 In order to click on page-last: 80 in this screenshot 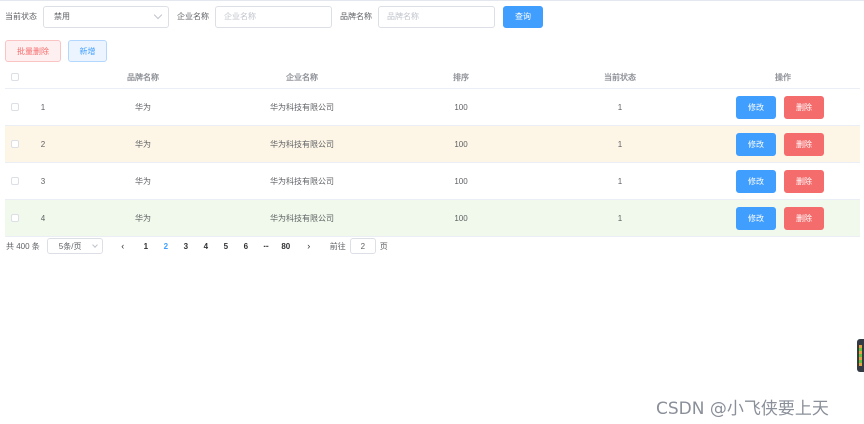, I will do `click(286, 246)`.